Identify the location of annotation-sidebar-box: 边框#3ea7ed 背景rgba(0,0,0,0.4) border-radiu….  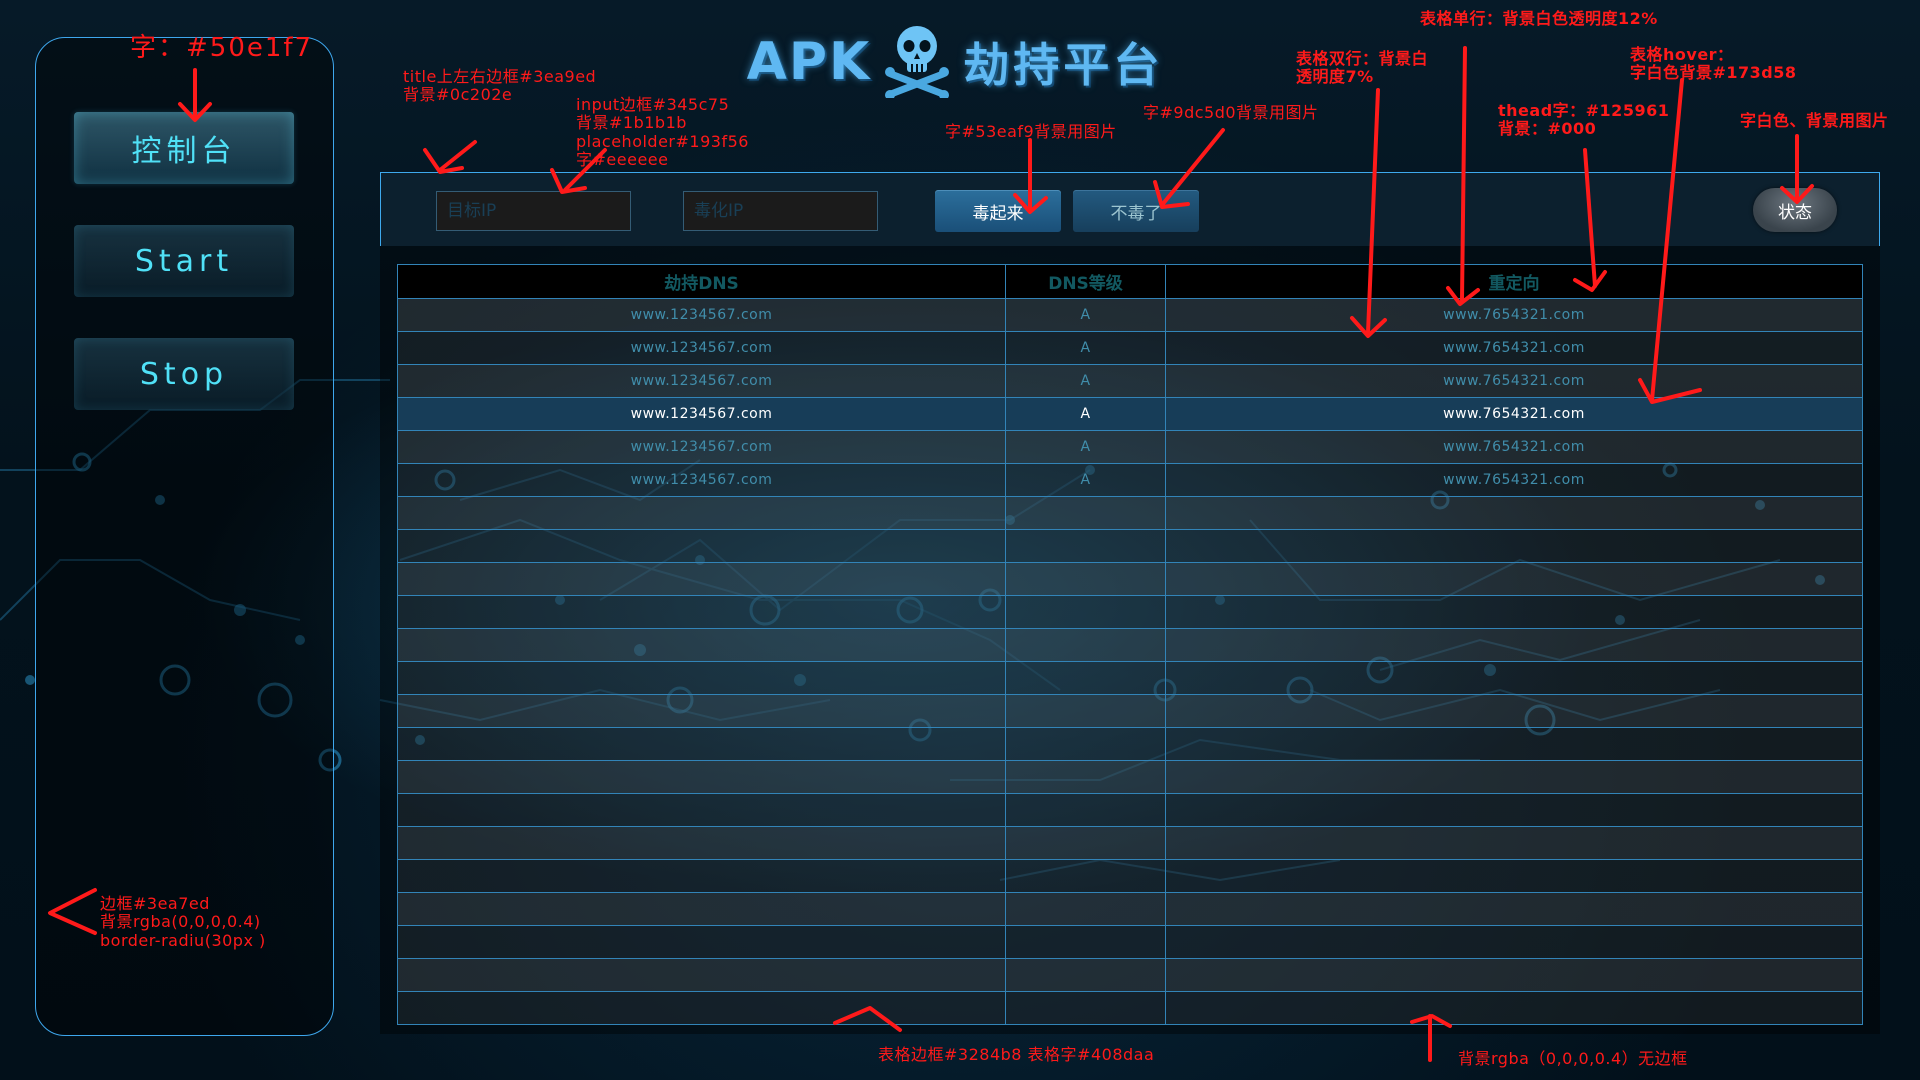
(183, 922).